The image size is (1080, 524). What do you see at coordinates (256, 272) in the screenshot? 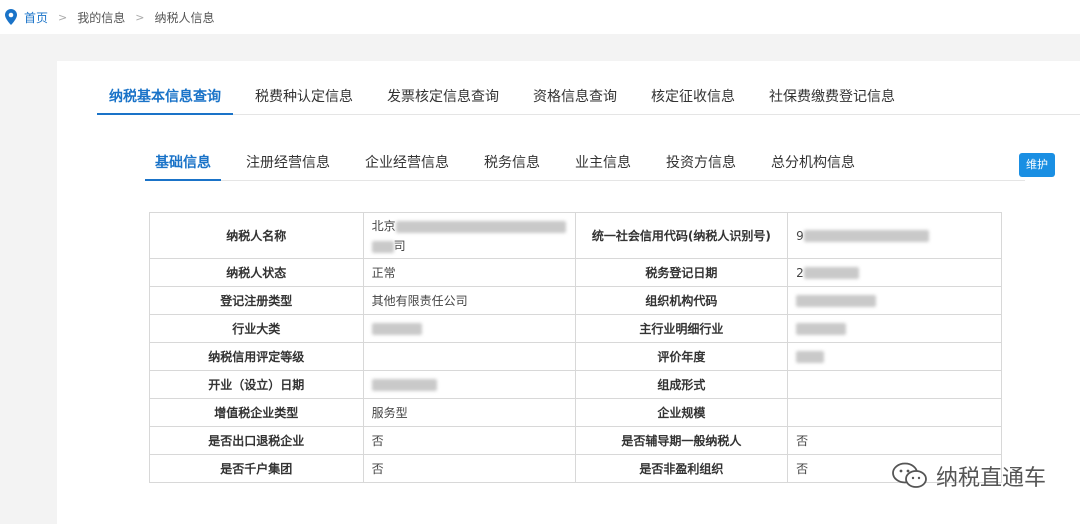
I see `label-cell: 纳税人状态` at bounding box center [256, 272].